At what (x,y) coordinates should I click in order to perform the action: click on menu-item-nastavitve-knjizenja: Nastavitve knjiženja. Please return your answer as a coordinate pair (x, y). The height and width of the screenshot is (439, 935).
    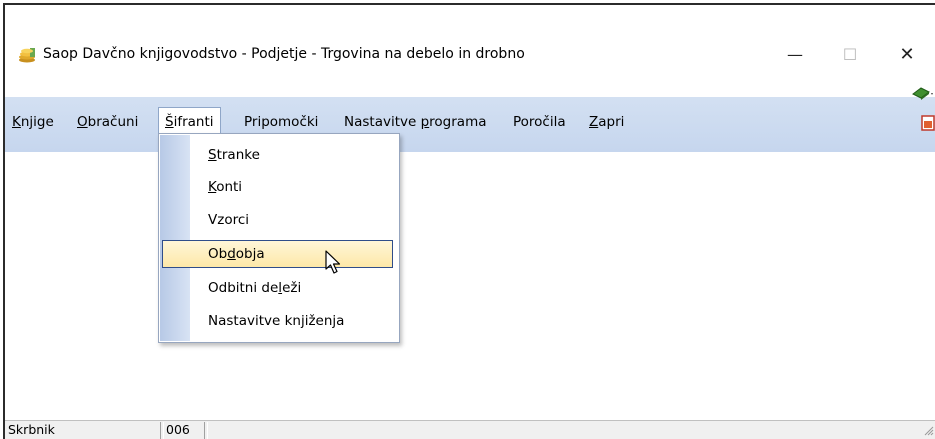
    Looking at the image, I should click on (277, 321).